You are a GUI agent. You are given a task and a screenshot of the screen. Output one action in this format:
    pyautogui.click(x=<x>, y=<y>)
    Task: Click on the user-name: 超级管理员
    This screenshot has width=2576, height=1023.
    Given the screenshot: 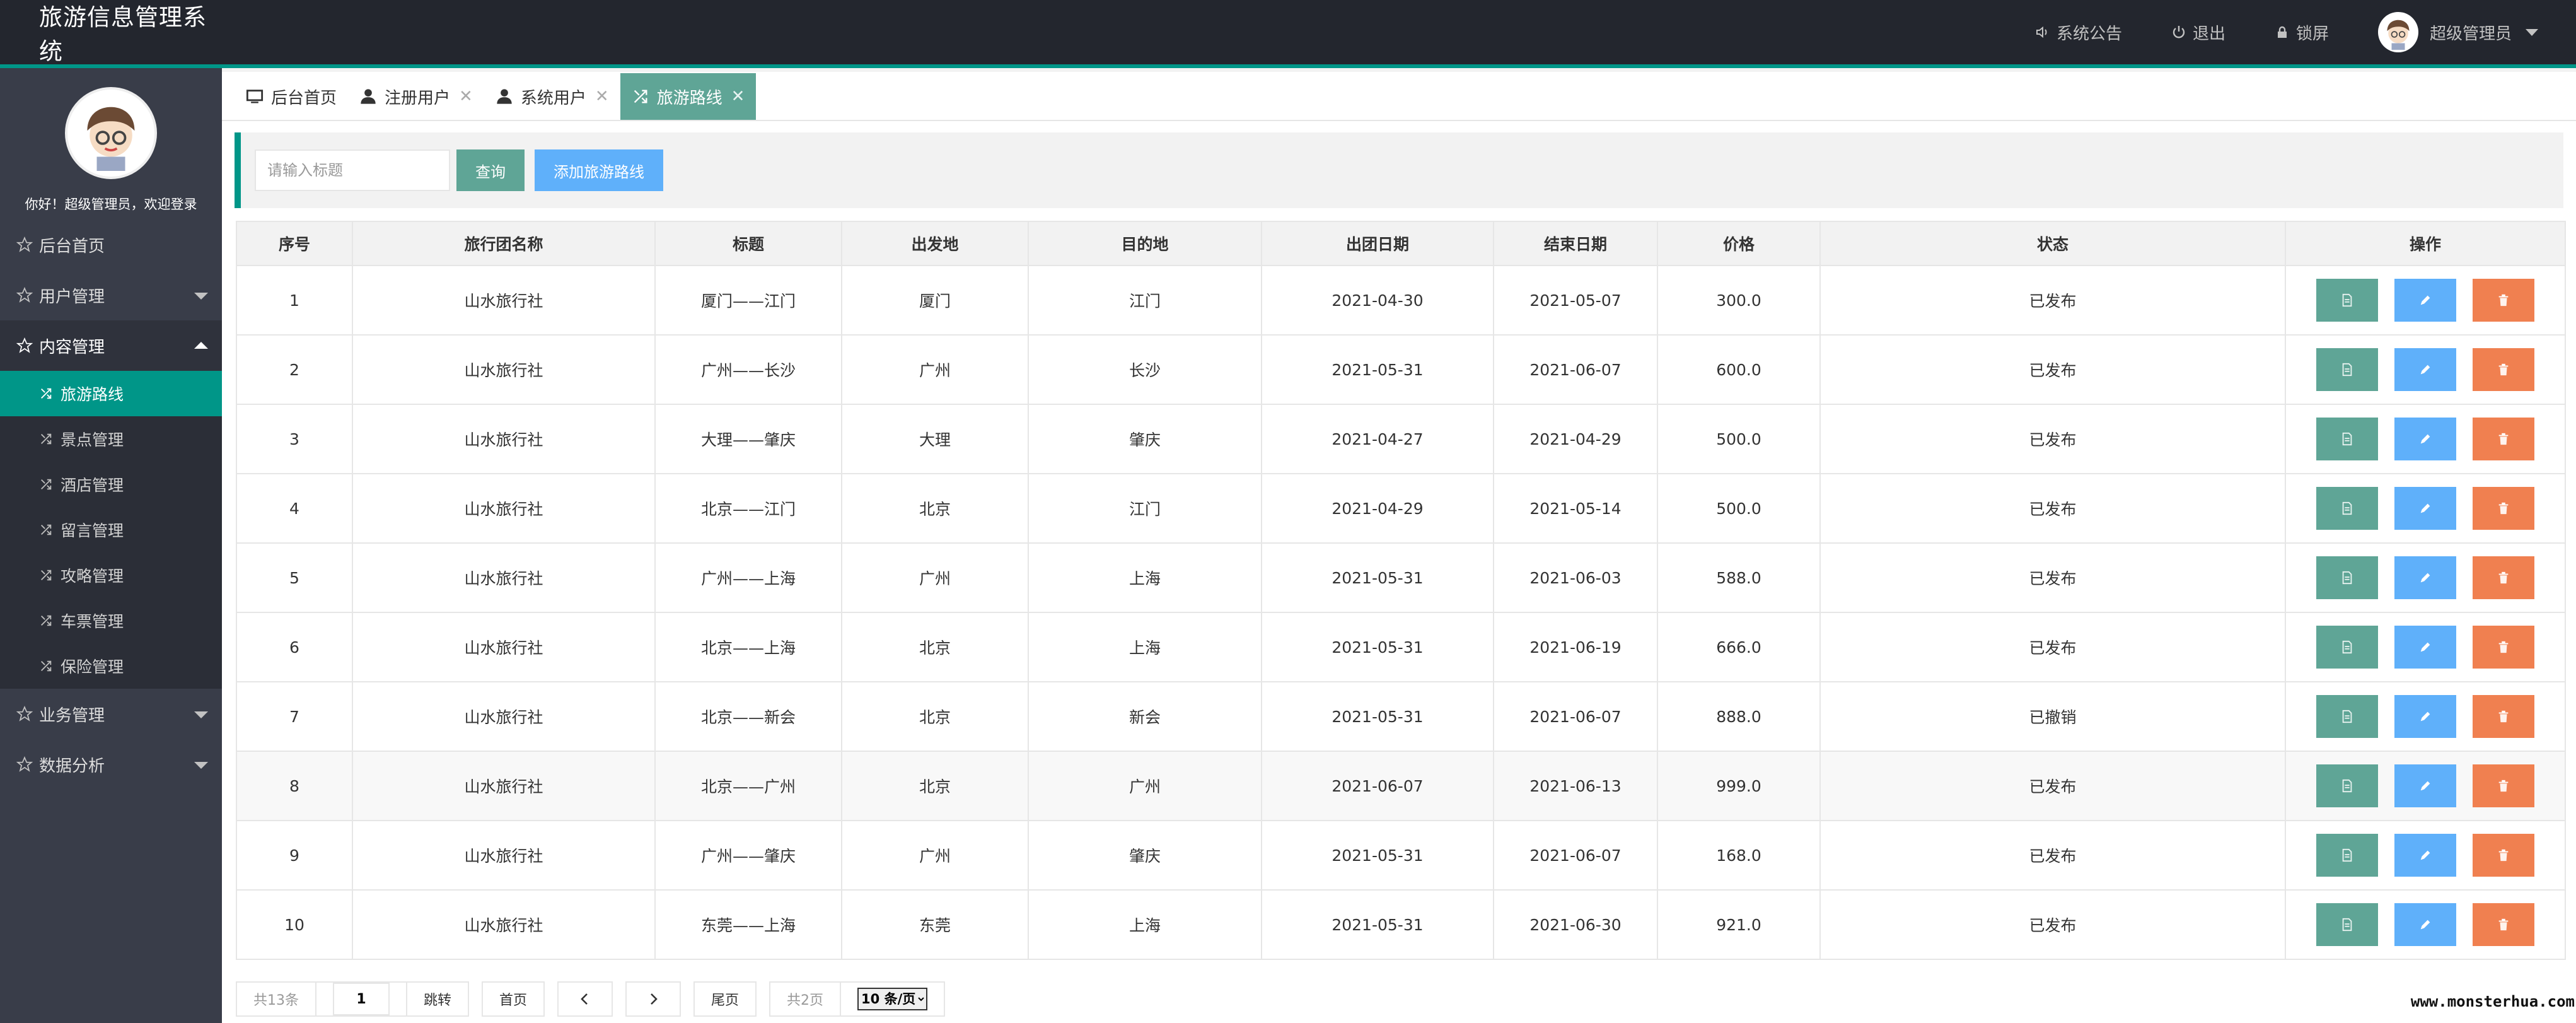 What is the action you would take?
    pyautogui.click(x=2470, y=34)
    